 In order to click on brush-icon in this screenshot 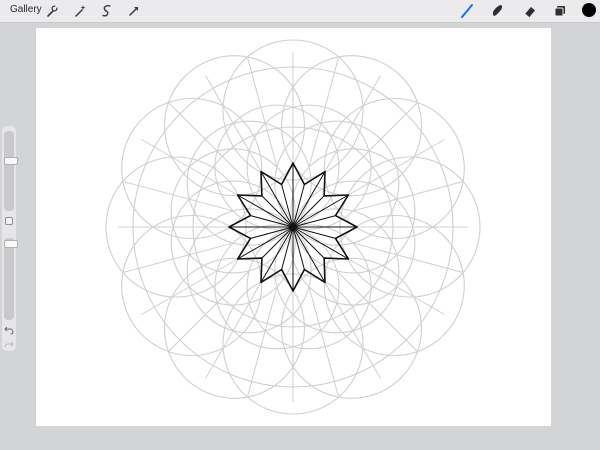, I will do `click(467, 11)`.